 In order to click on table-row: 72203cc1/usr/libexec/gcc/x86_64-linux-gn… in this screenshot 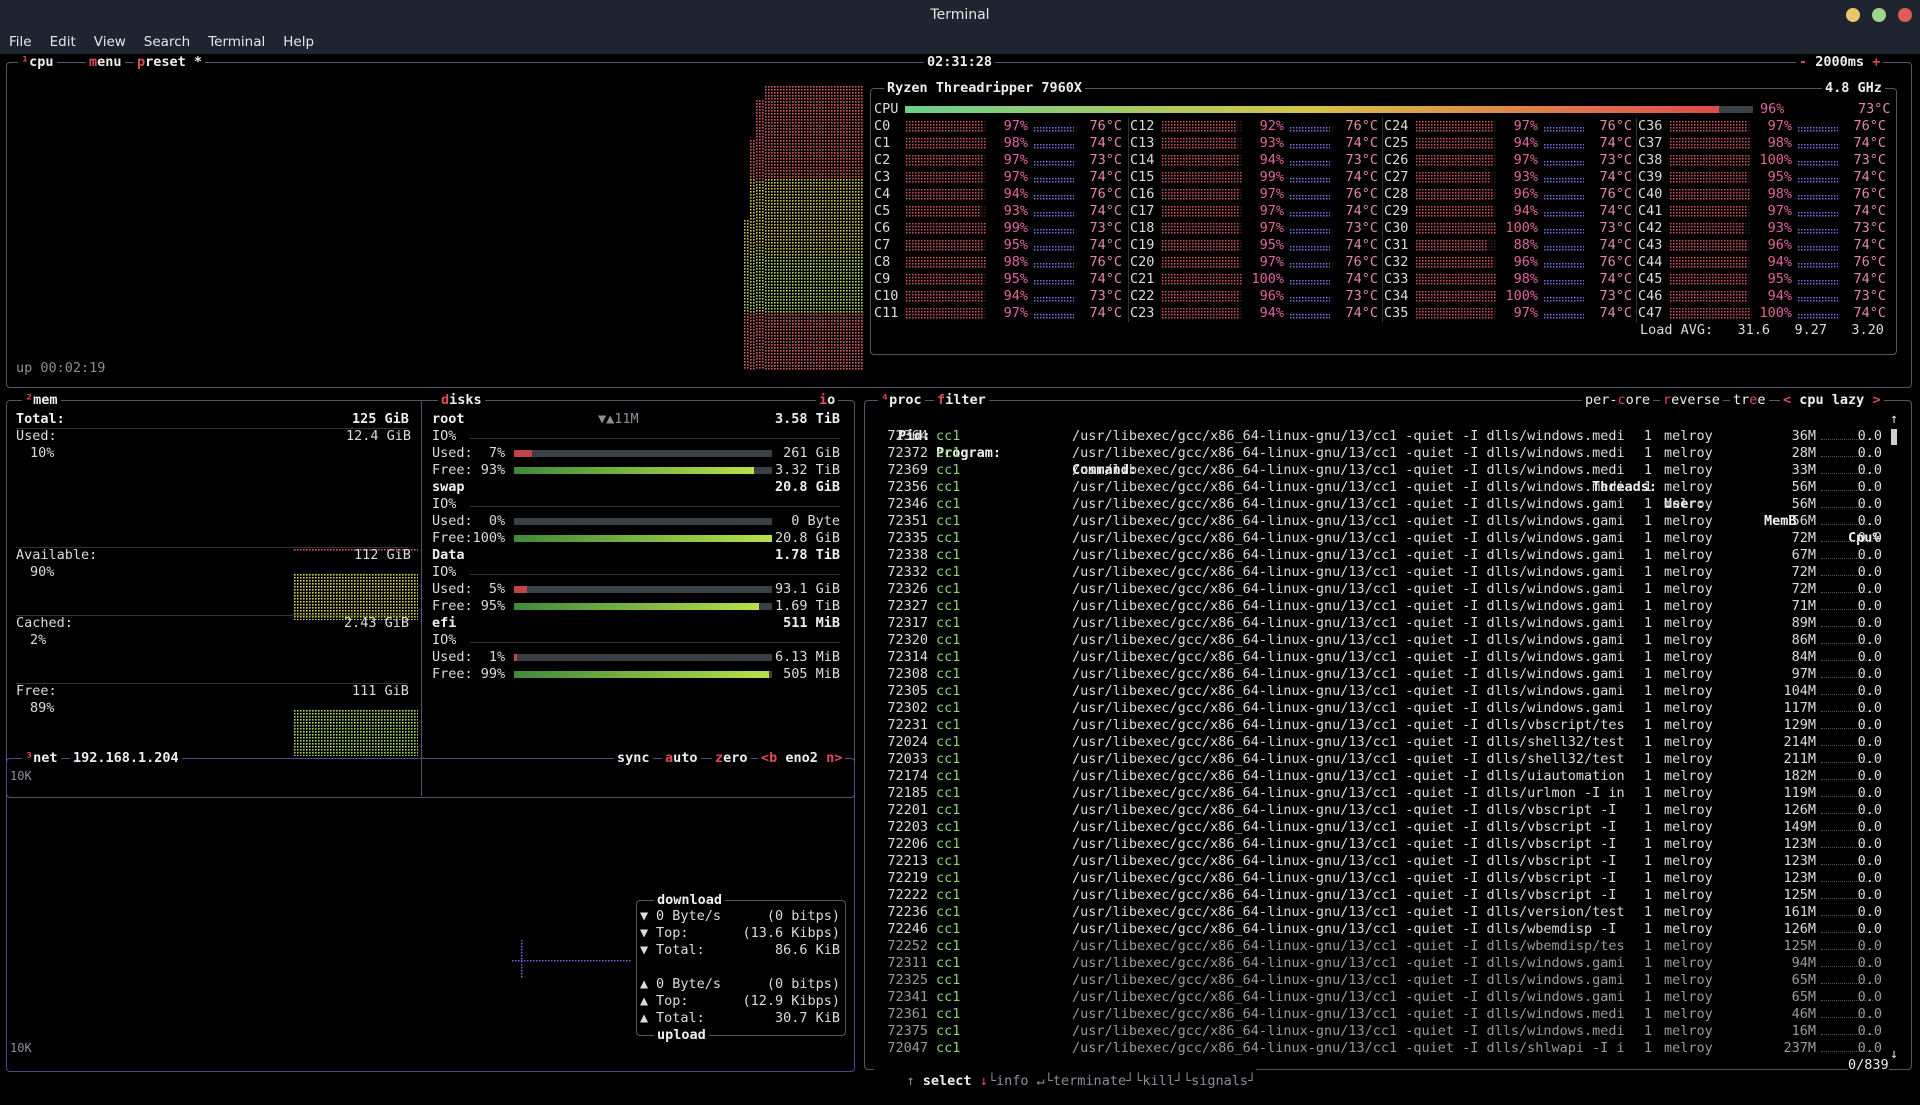, I will do `click(1381, 827)`.